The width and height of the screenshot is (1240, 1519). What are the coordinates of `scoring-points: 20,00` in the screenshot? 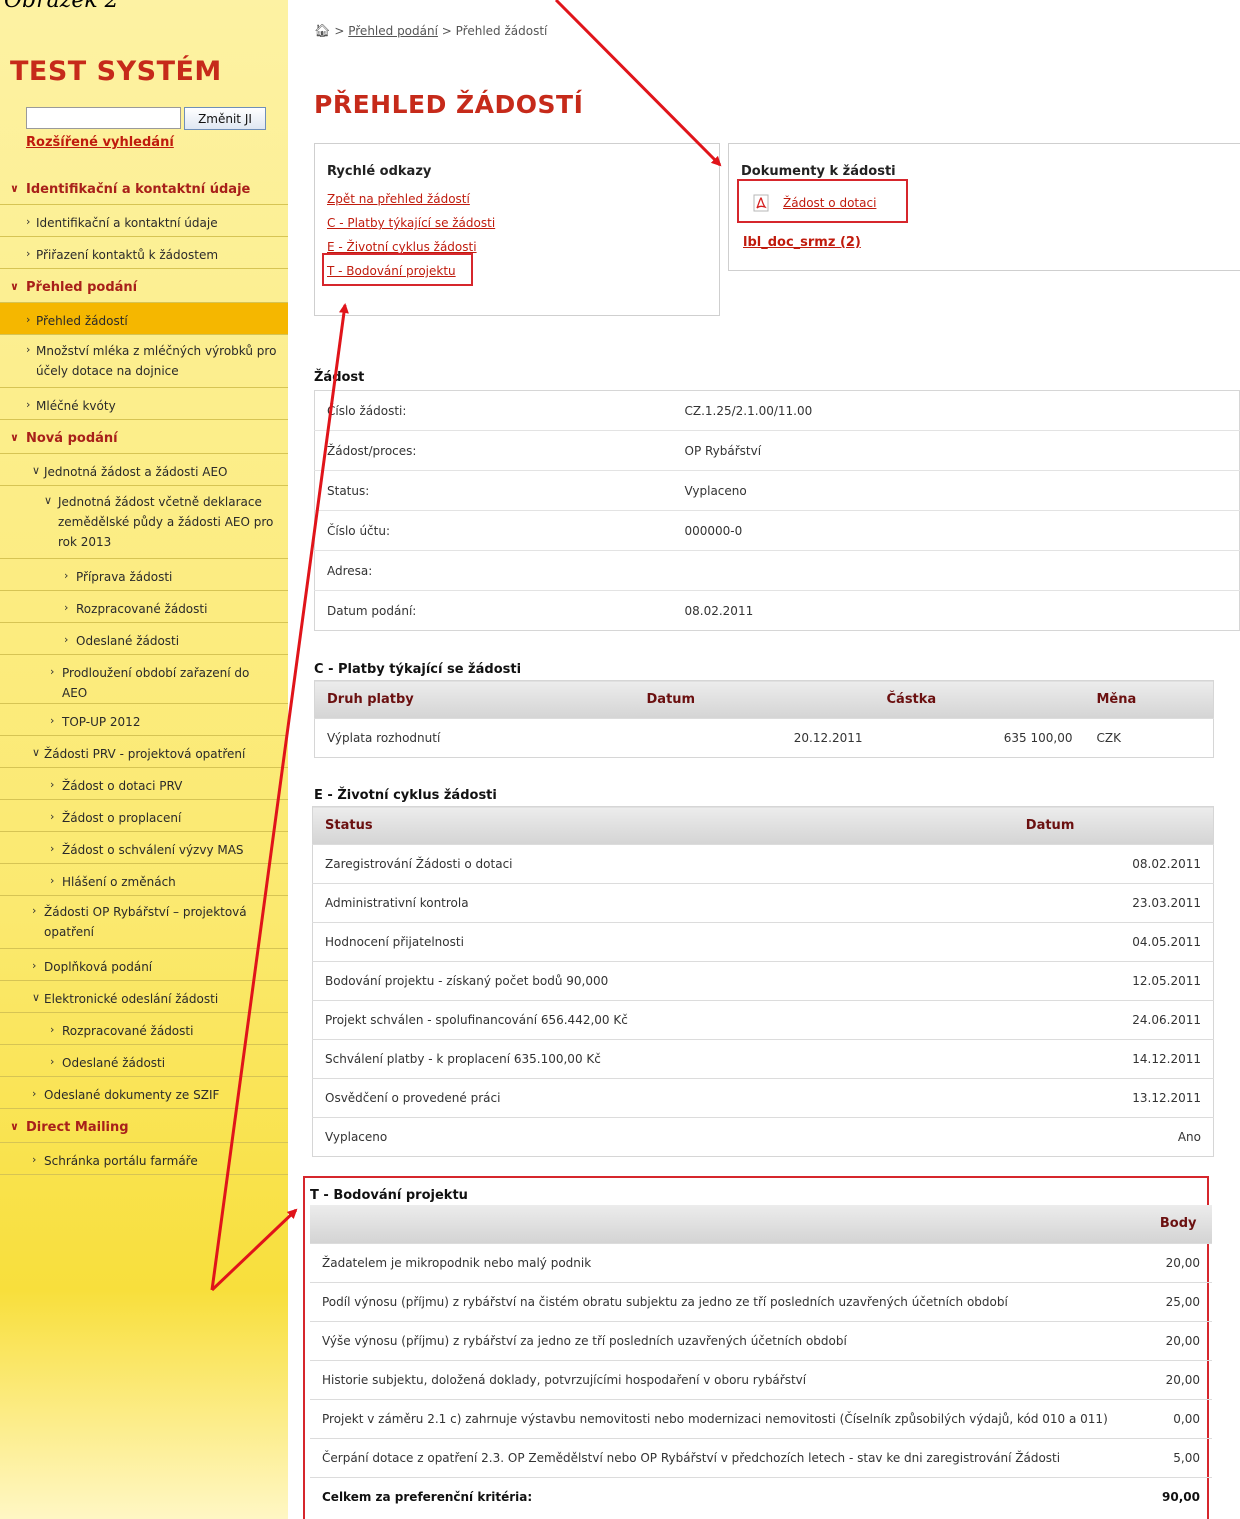 It's located at (1179, 1379).